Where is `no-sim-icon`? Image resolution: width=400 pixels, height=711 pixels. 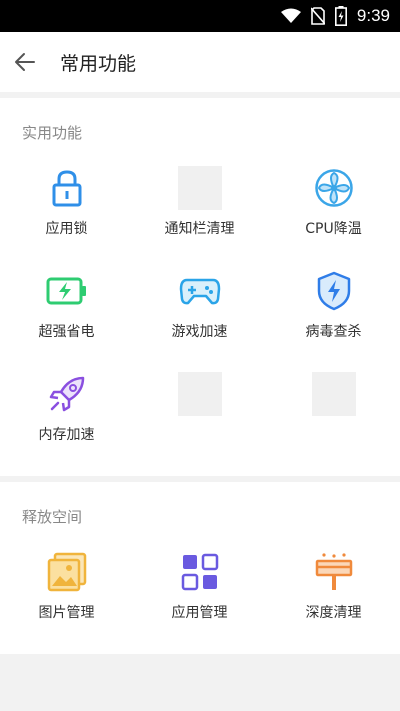
no-sim-icon is located at coordinates (317, 16).